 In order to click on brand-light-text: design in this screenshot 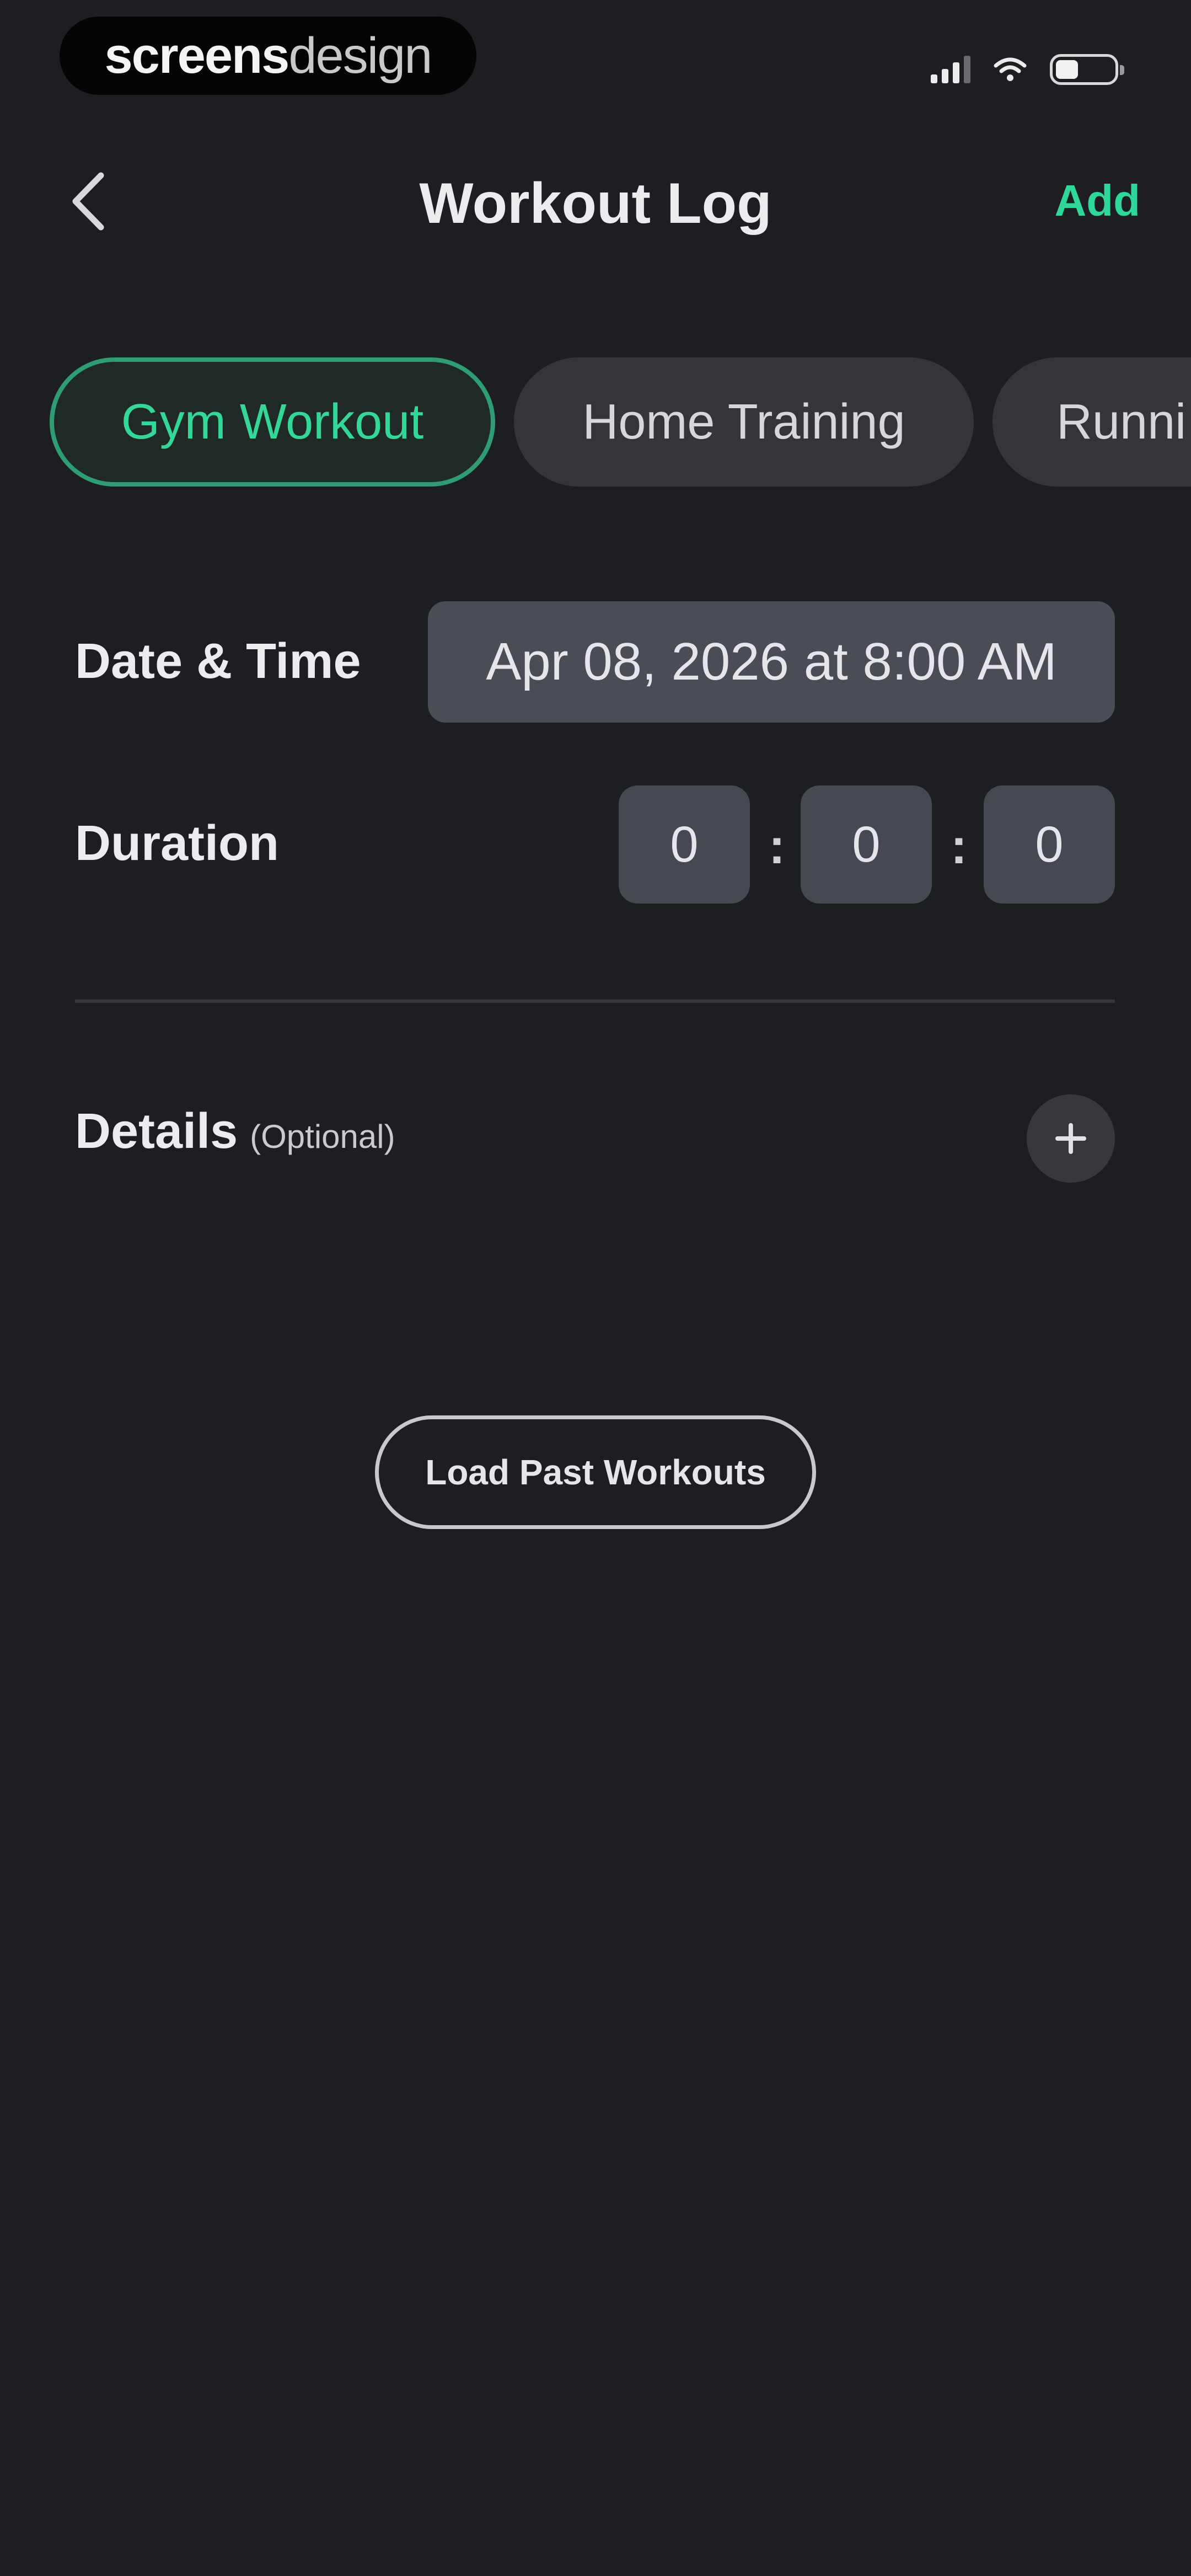, I will do `click(360, 55)`.